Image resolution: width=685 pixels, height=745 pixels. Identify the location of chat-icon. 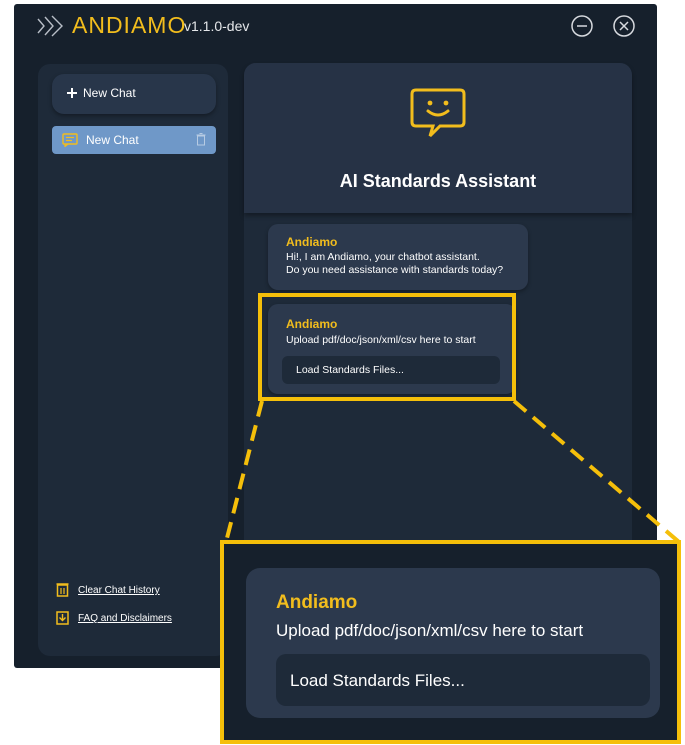
(70, 140).